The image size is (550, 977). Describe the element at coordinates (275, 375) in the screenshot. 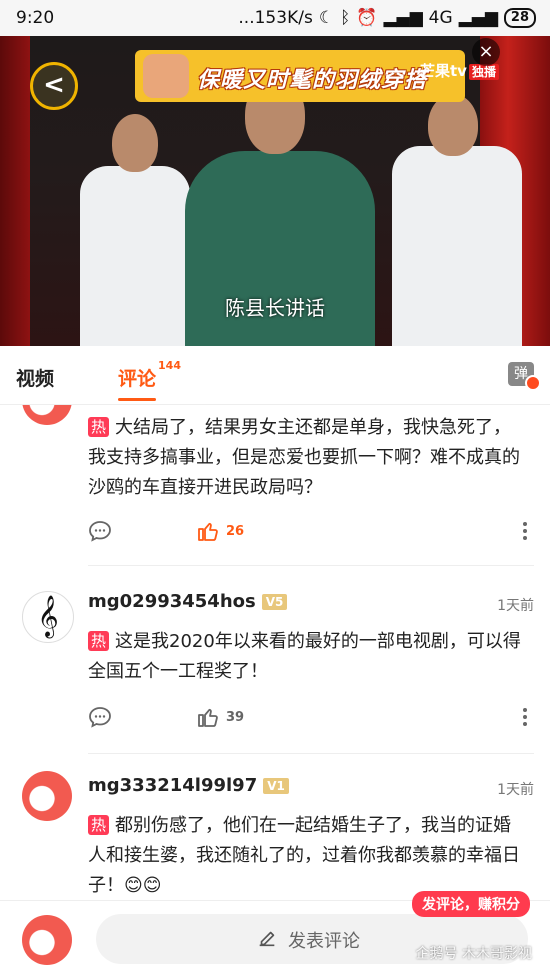

I see `tab-bar: 视频 评论144 弹` at that location.